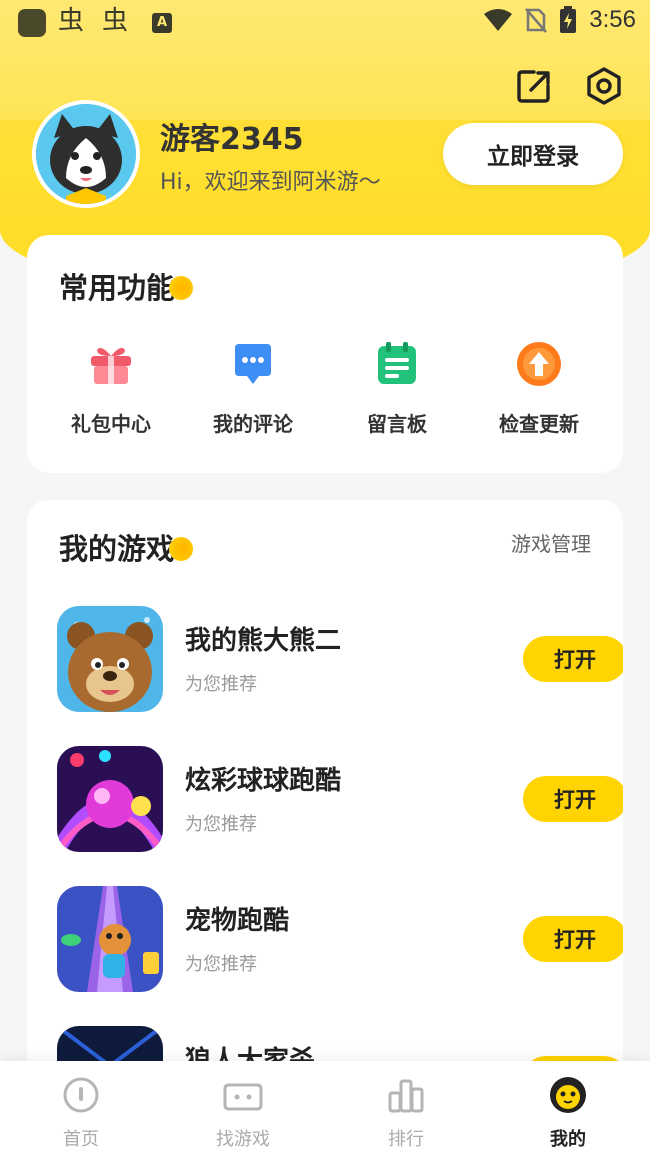 Image resolution: width=650 pixels, height=1153 pixels. I want to click on section-title: 常用功能, so click(126, 286).